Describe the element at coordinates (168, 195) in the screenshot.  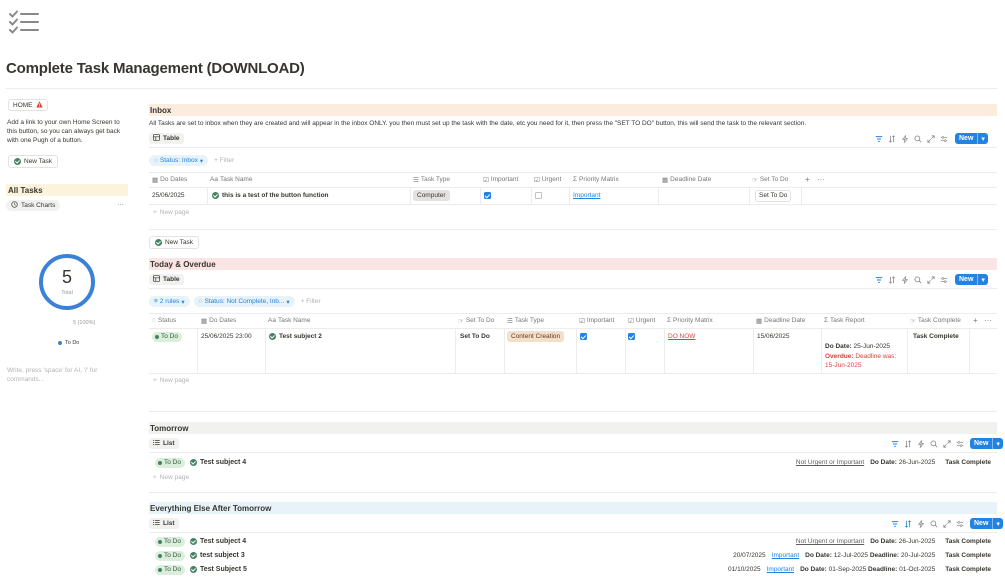
I see `table-row-do-dates: 25/06/2025` at that location.